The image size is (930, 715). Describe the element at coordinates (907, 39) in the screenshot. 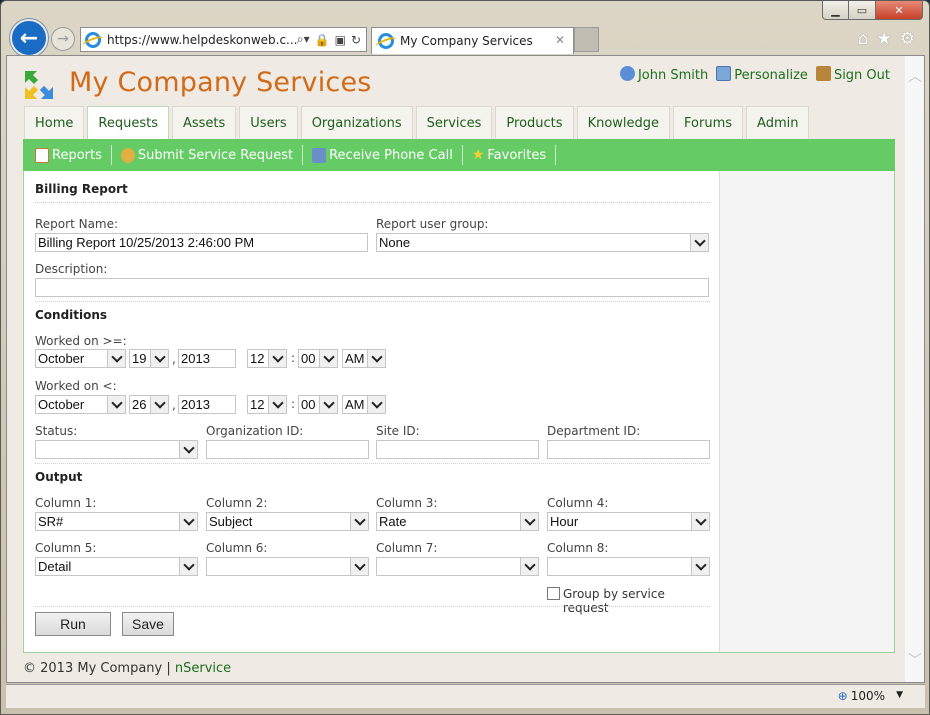

I see `gear-icon: ⚙` at that location.